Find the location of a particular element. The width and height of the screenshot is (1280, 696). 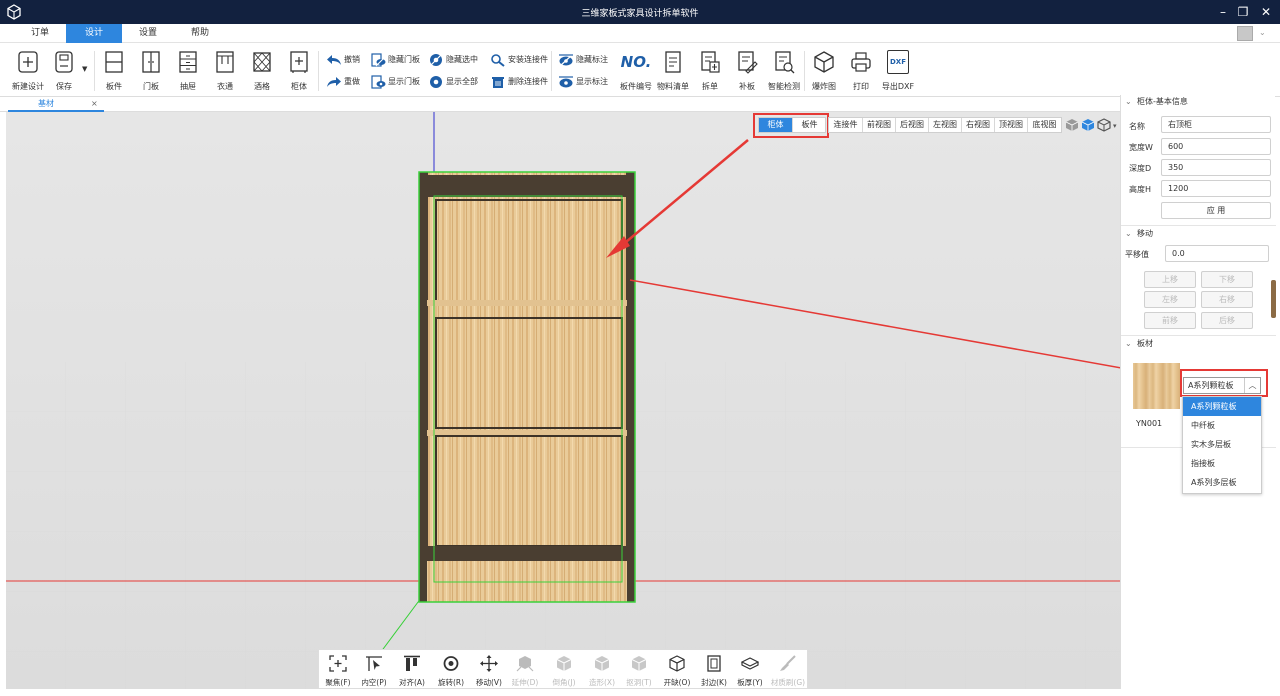

move-left-button: 左移 is located at coordinates (1170, 299).